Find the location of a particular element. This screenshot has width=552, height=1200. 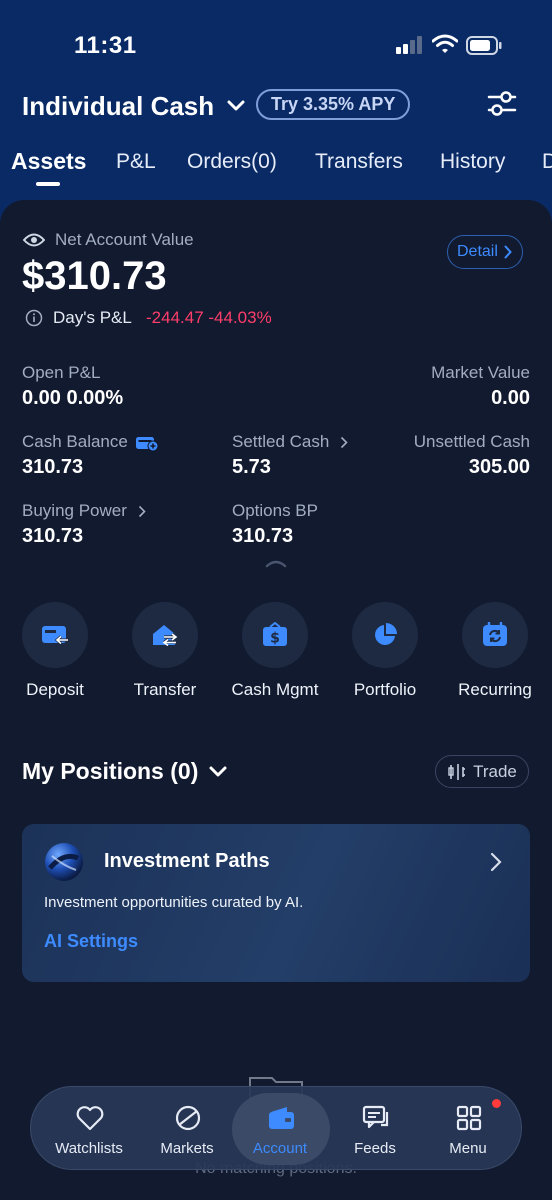

cash-mgmt-button: $ is located at coordinates (275, 635).